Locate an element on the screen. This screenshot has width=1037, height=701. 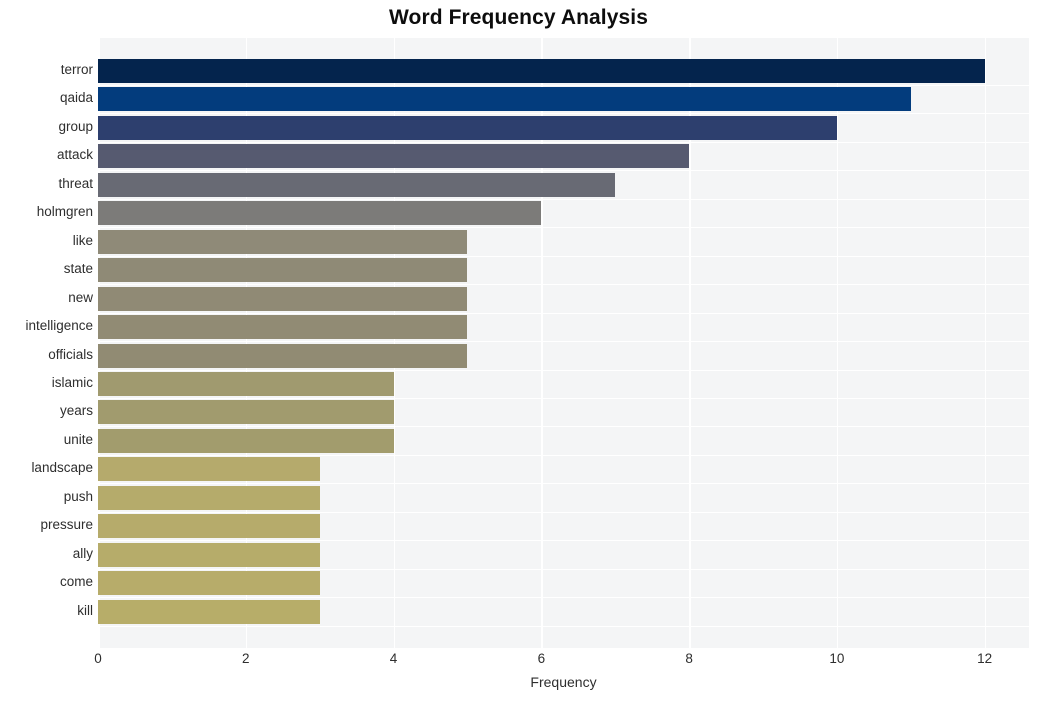
y-axis-label: like is located at coordinates (82, 240).